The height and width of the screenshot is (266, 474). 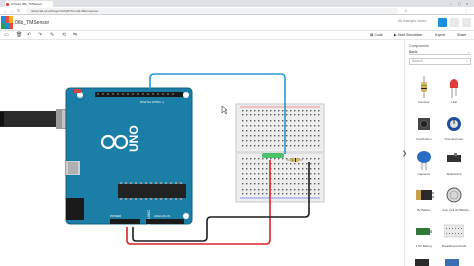 I want to click on microcontroller-chip, so click(x=152, y=191).